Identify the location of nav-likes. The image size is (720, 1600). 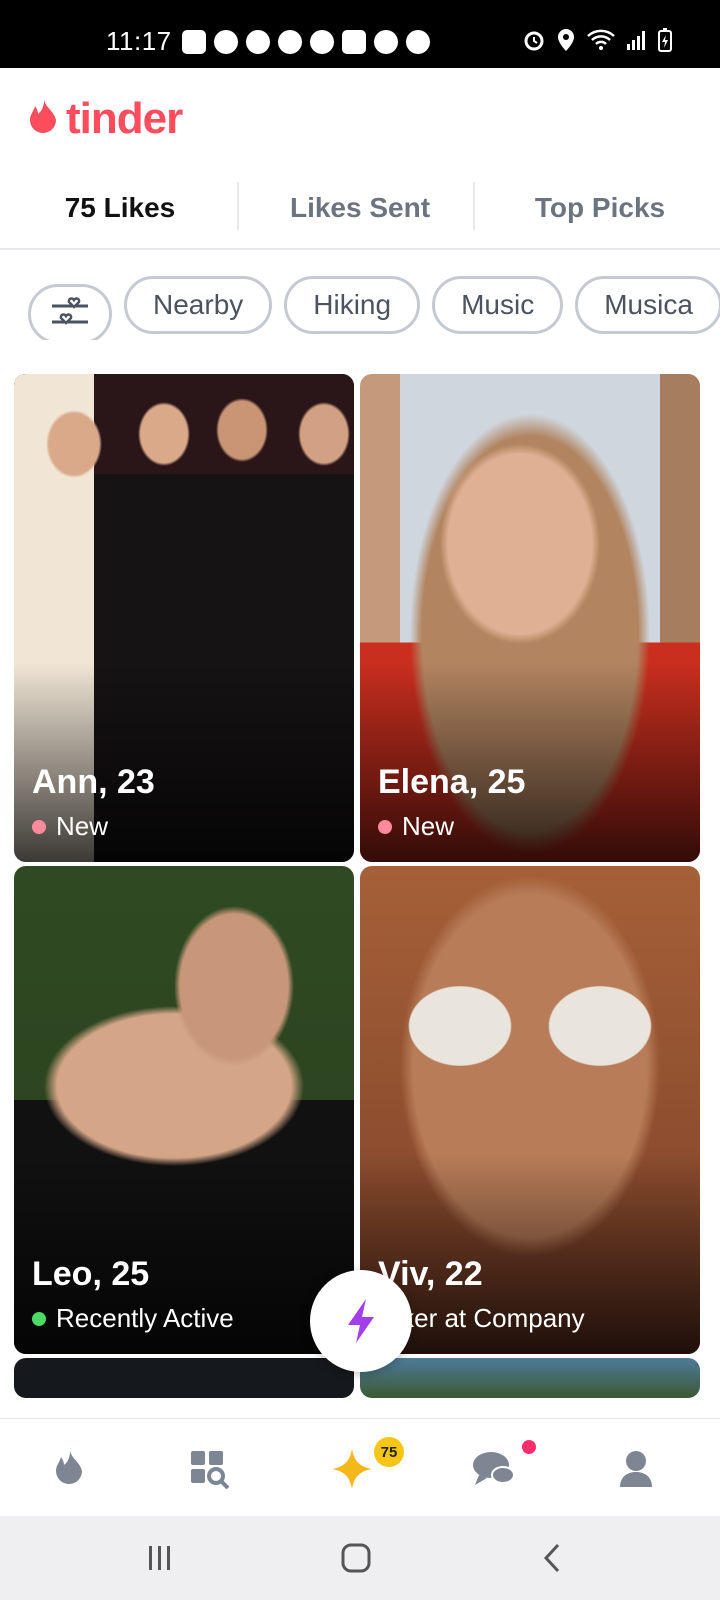
(352, 1469).